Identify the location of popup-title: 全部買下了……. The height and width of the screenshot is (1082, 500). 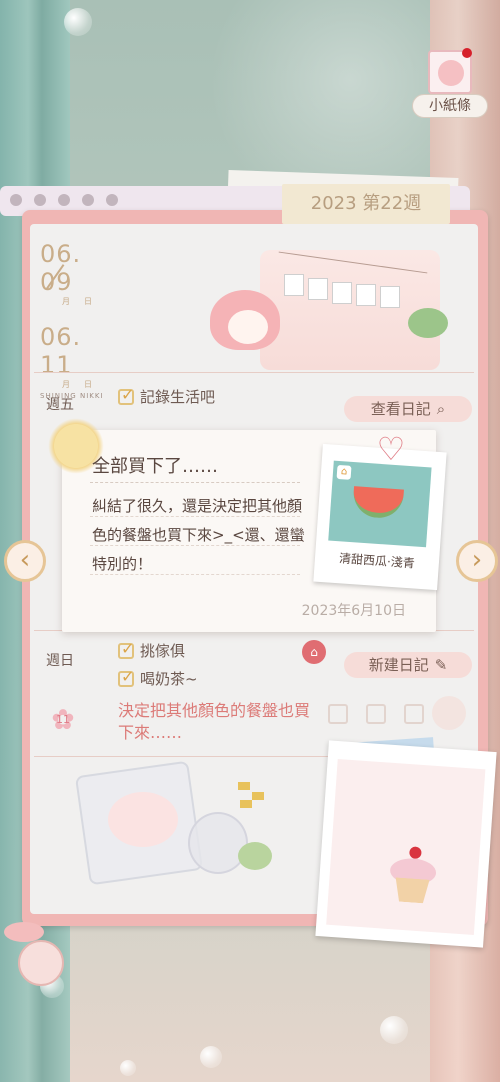
(155, 466).